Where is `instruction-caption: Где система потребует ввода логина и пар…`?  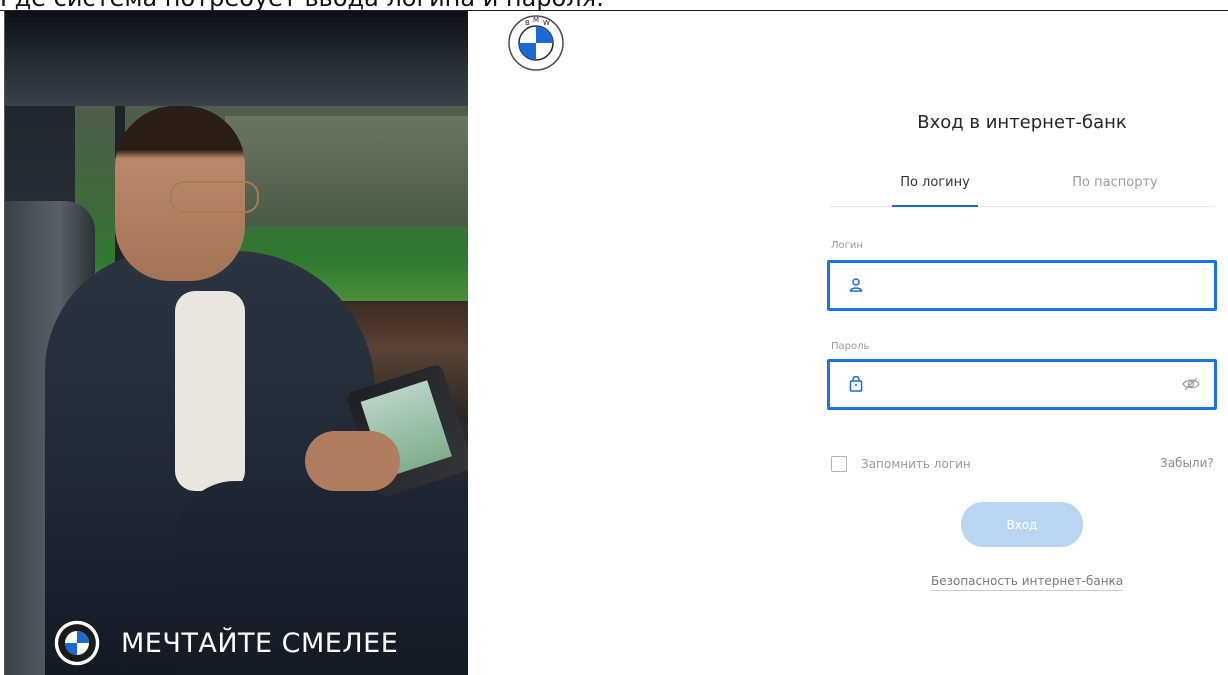
instruction-caption: Где система потребует ввода логина и пар… is located at coordinates (614, 5).